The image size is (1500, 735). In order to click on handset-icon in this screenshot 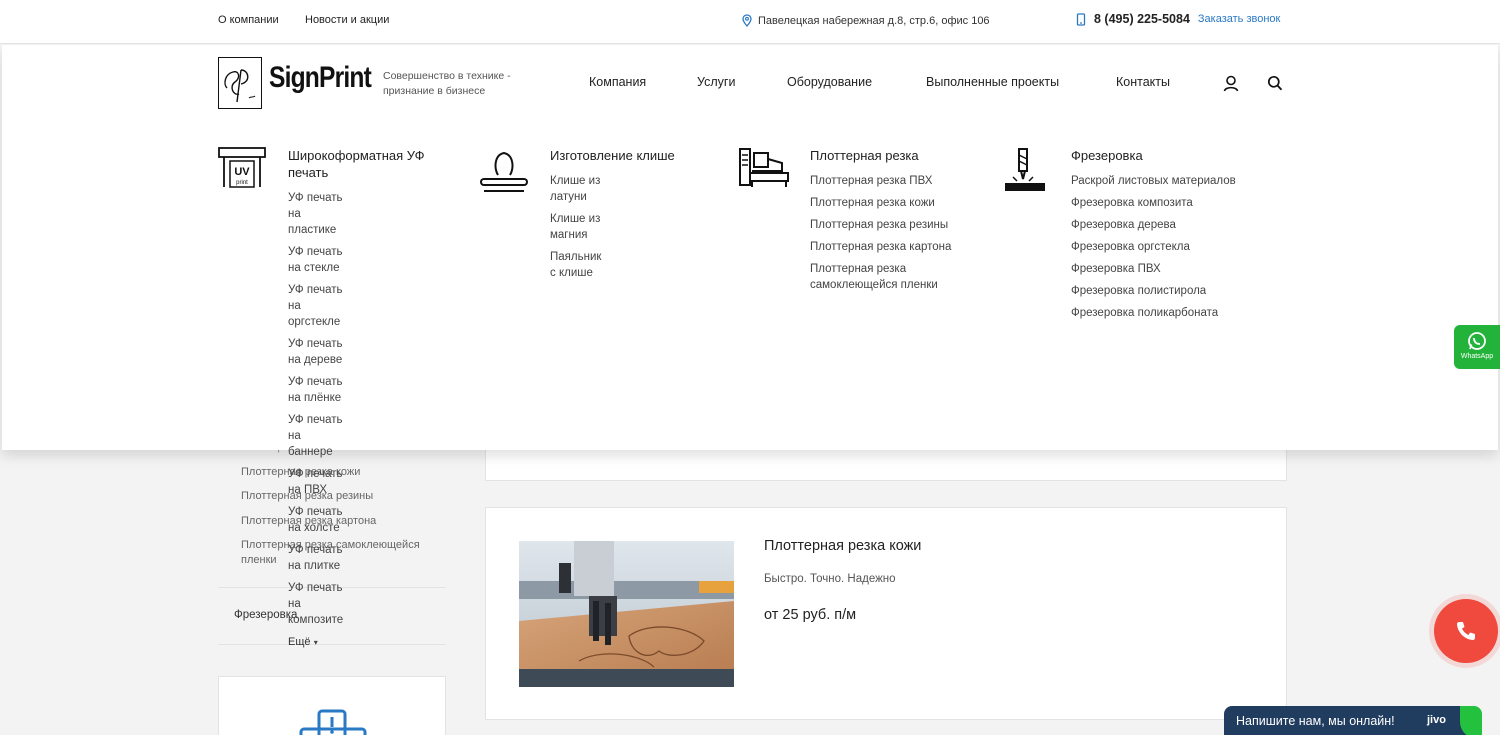, I will do `click(1466, 631)`.